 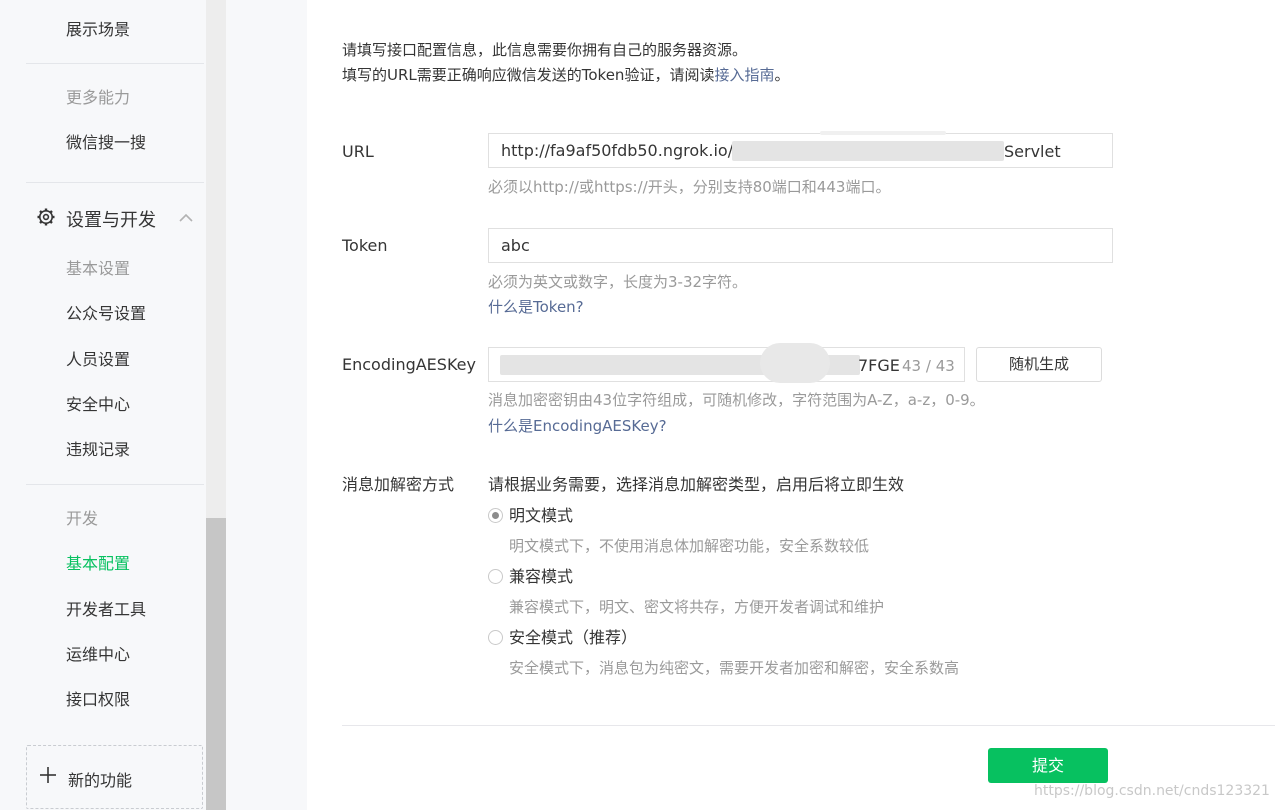 I want to click on redacted-url-part, so click(x=868, y=151).